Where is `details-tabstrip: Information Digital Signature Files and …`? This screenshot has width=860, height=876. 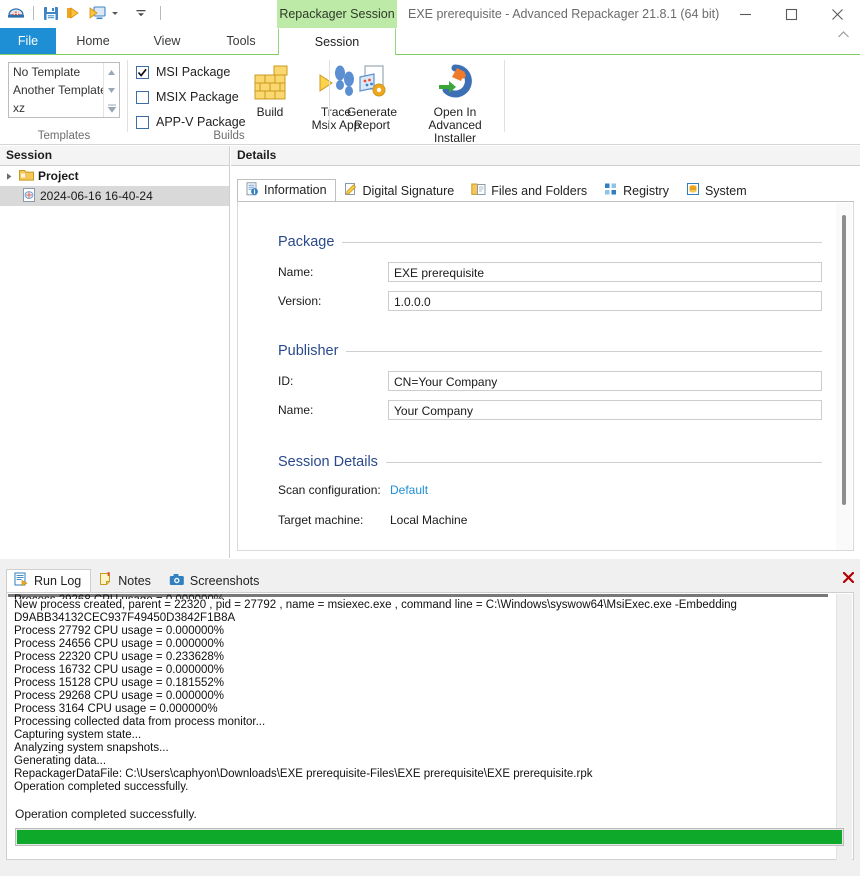 details-tabstrip: Information Digital Signature Files and … is located at coordinates (496, 190).